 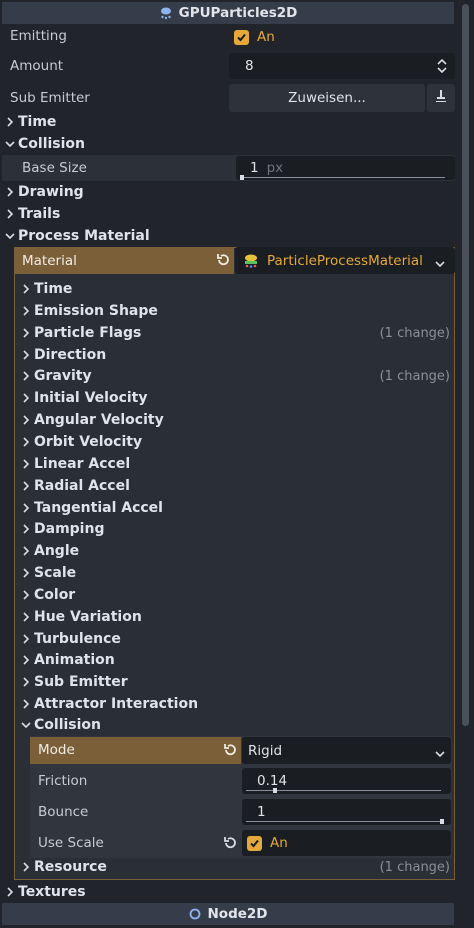 I want to click on material-item: Sub Emitter, so click(x=235, y=682).